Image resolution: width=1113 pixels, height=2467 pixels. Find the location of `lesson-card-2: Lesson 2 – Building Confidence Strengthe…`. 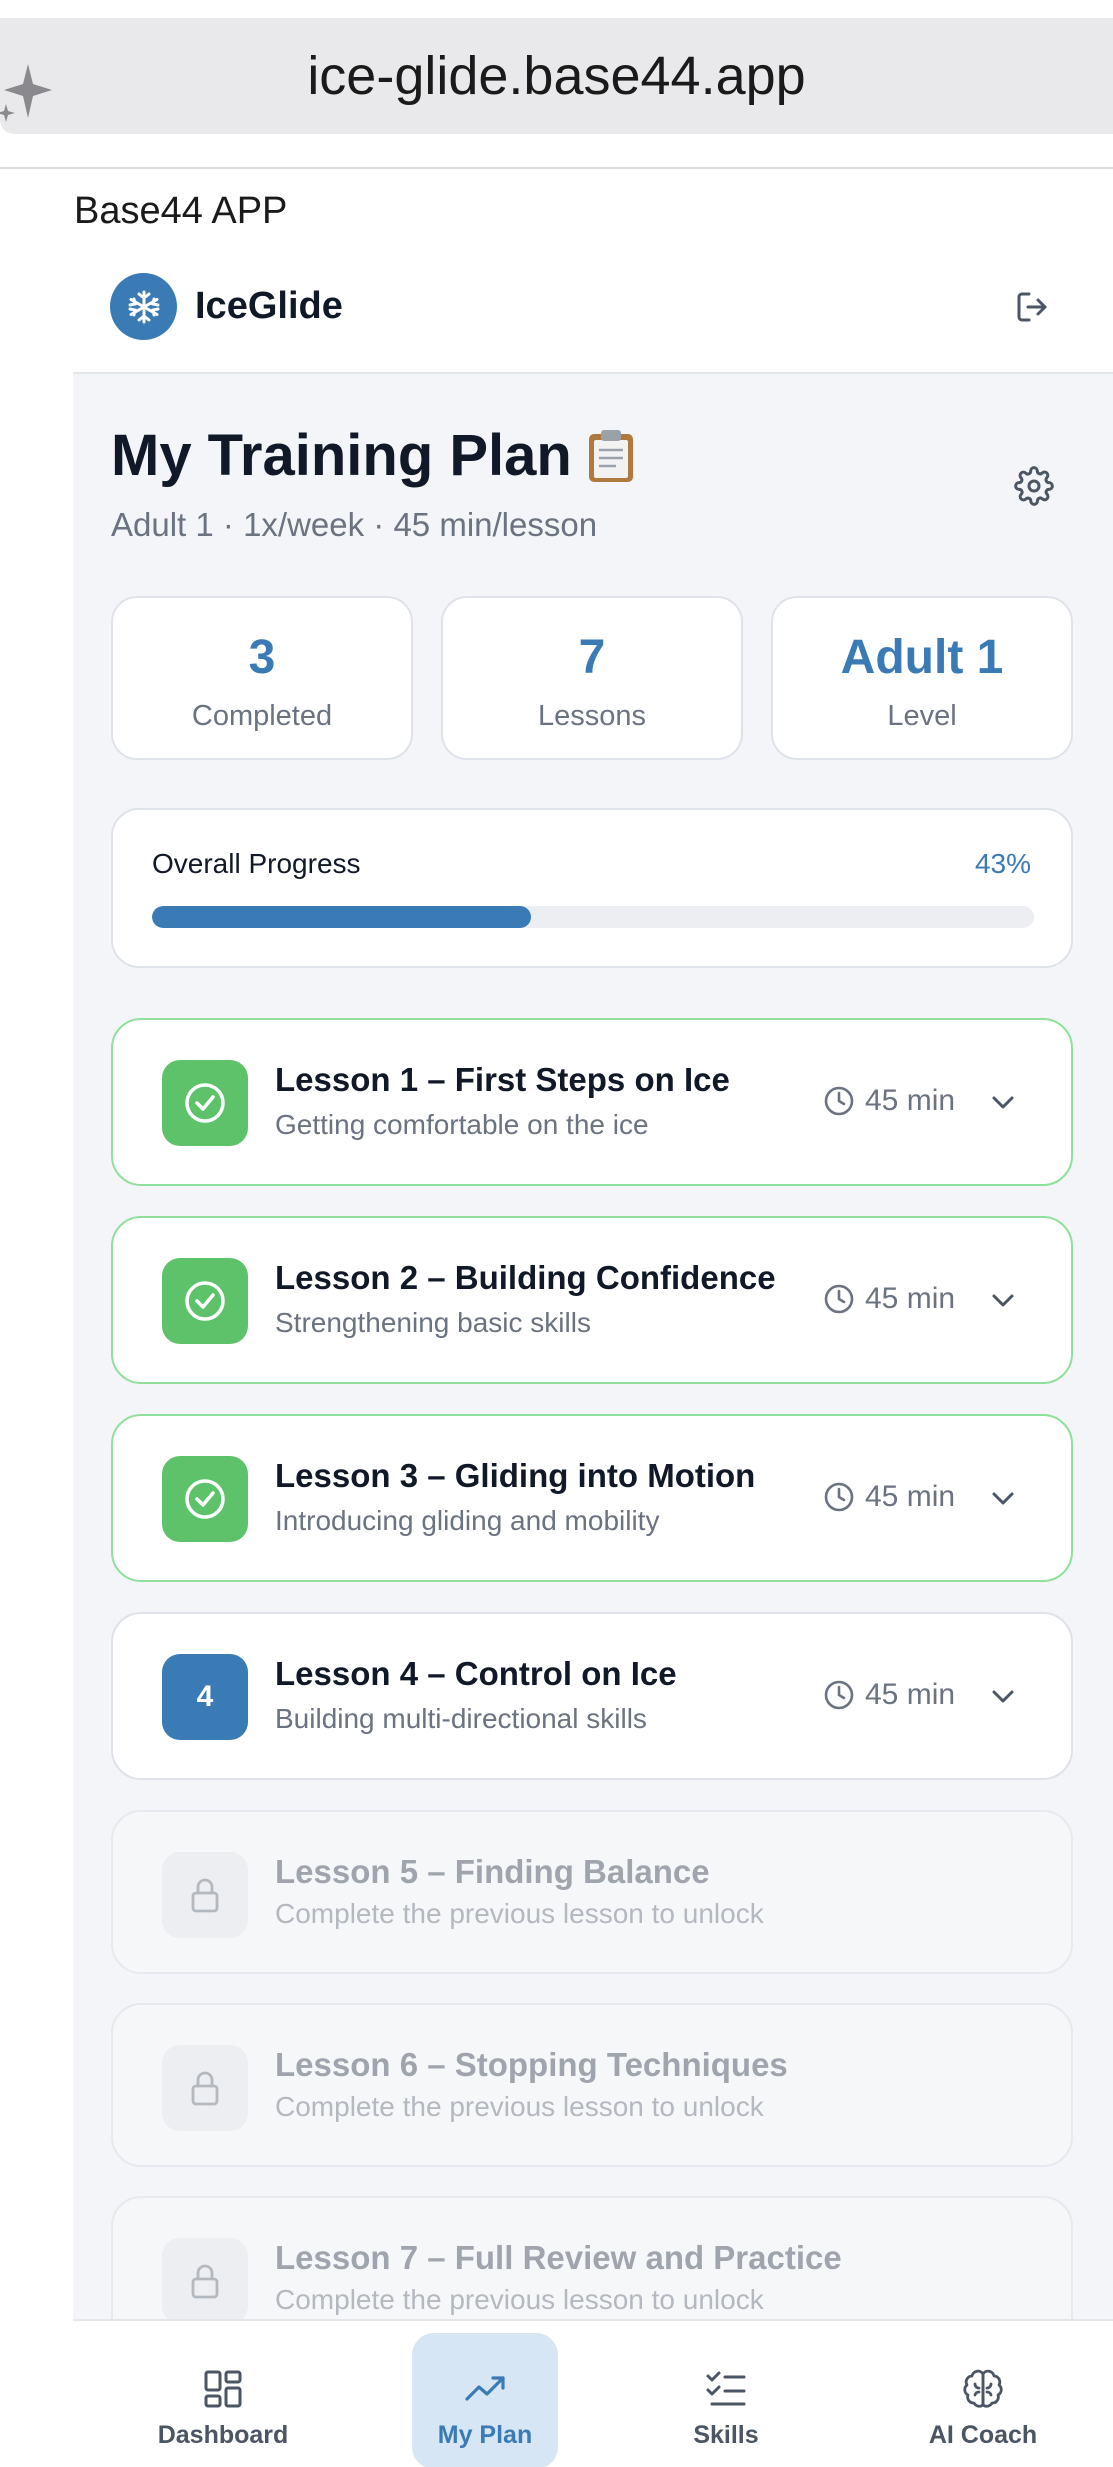

lesson-card-2: Lesson 2 – Building Confidence Strengthe… is located at coordinates (592, 1300).